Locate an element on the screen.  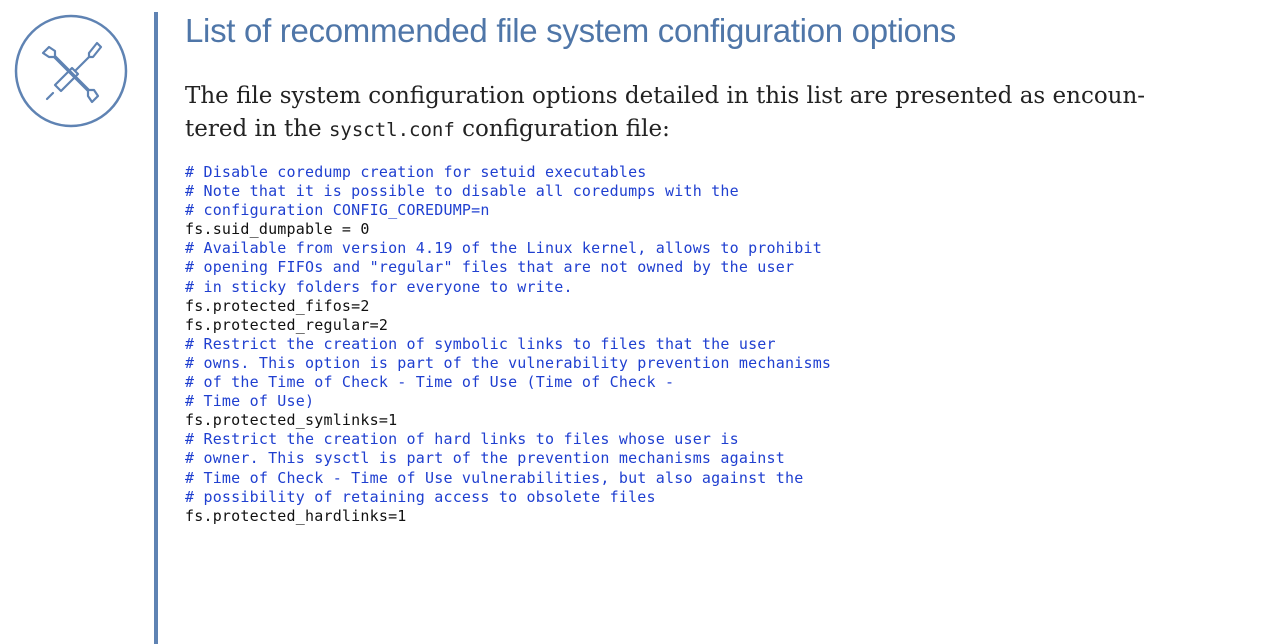
code-comment-line: # configuration CONFIG_COREDUMP=n is located at coordinates (337, 210).